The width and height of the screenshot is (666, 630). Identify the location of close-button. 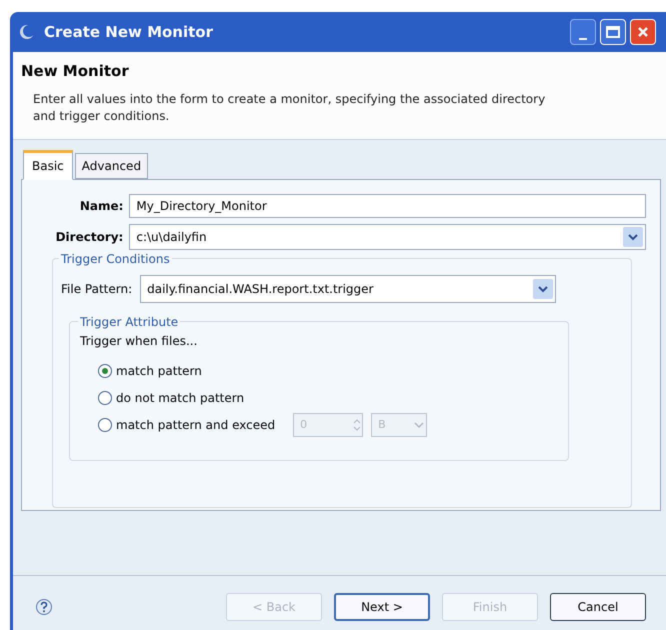
(643, 32).